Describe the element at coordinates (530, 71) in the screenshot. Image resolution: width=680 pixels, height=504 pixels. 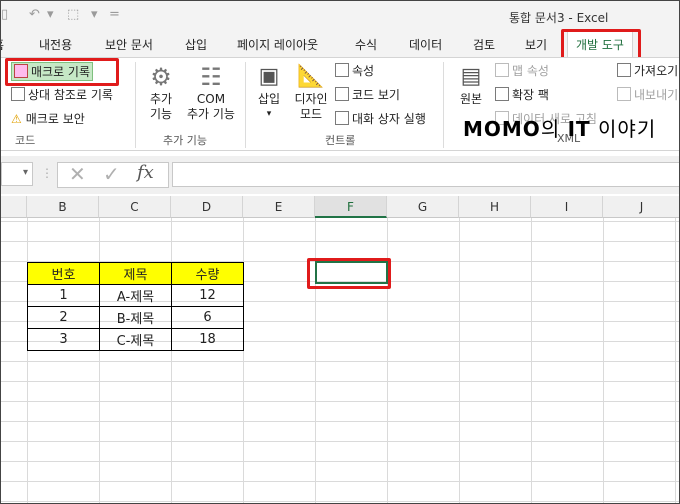
I see `map-properties-label: 맵 속성` at that location.